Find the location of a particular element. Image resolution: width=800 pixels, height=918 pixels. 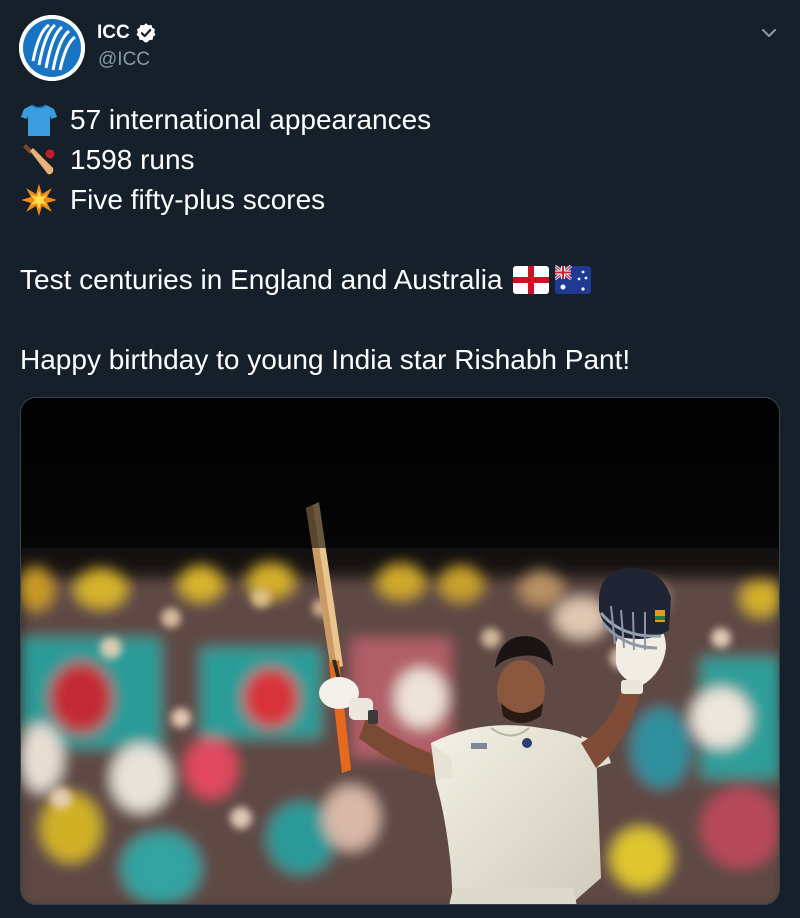

handle: @ICC is located at coordinates (124, 60).